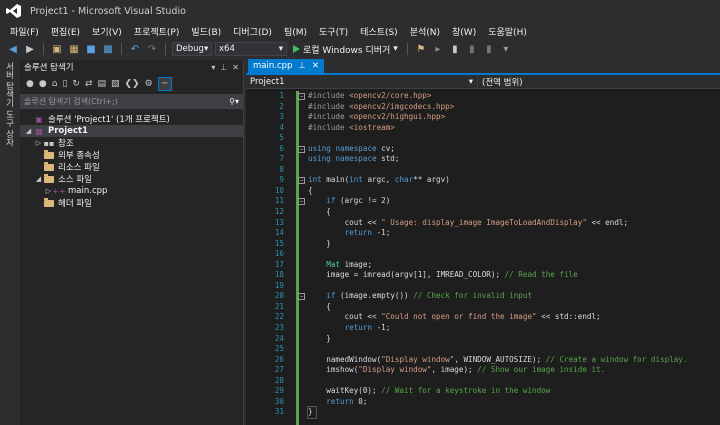 Image resolution: width=720 pixels, height=425 pixels. What do you see at coordinates (38, 179) in the screenshot?
I see `expanded-arrow-icon: ◢` at bounding box center [38, 179].